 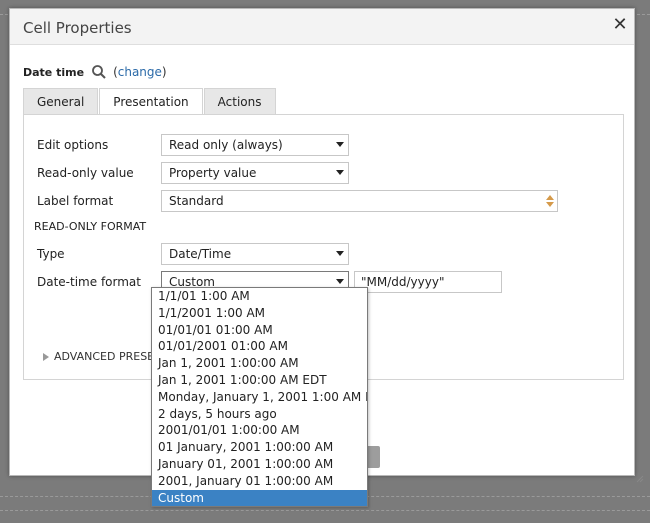 I want to click on change-paren-close: ), so click(x=164, y=72).